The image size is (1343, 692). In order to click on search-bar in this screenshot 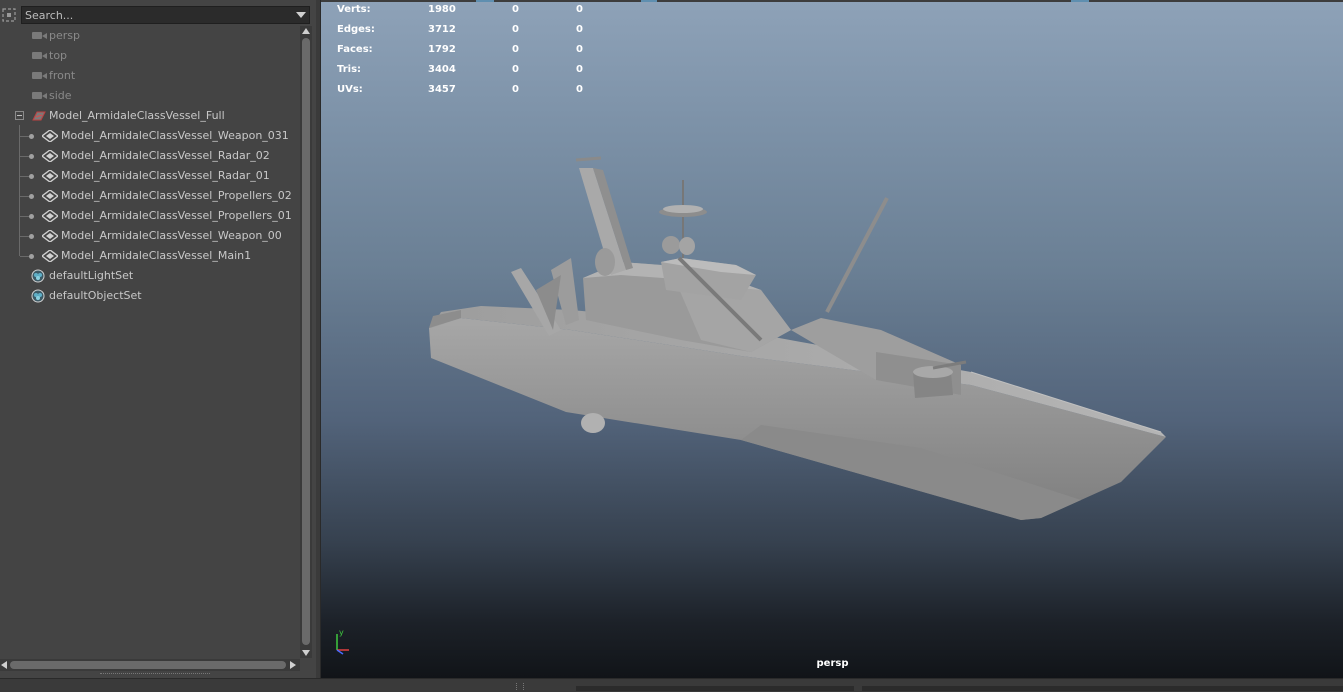, I will do `click(158, 15)`.